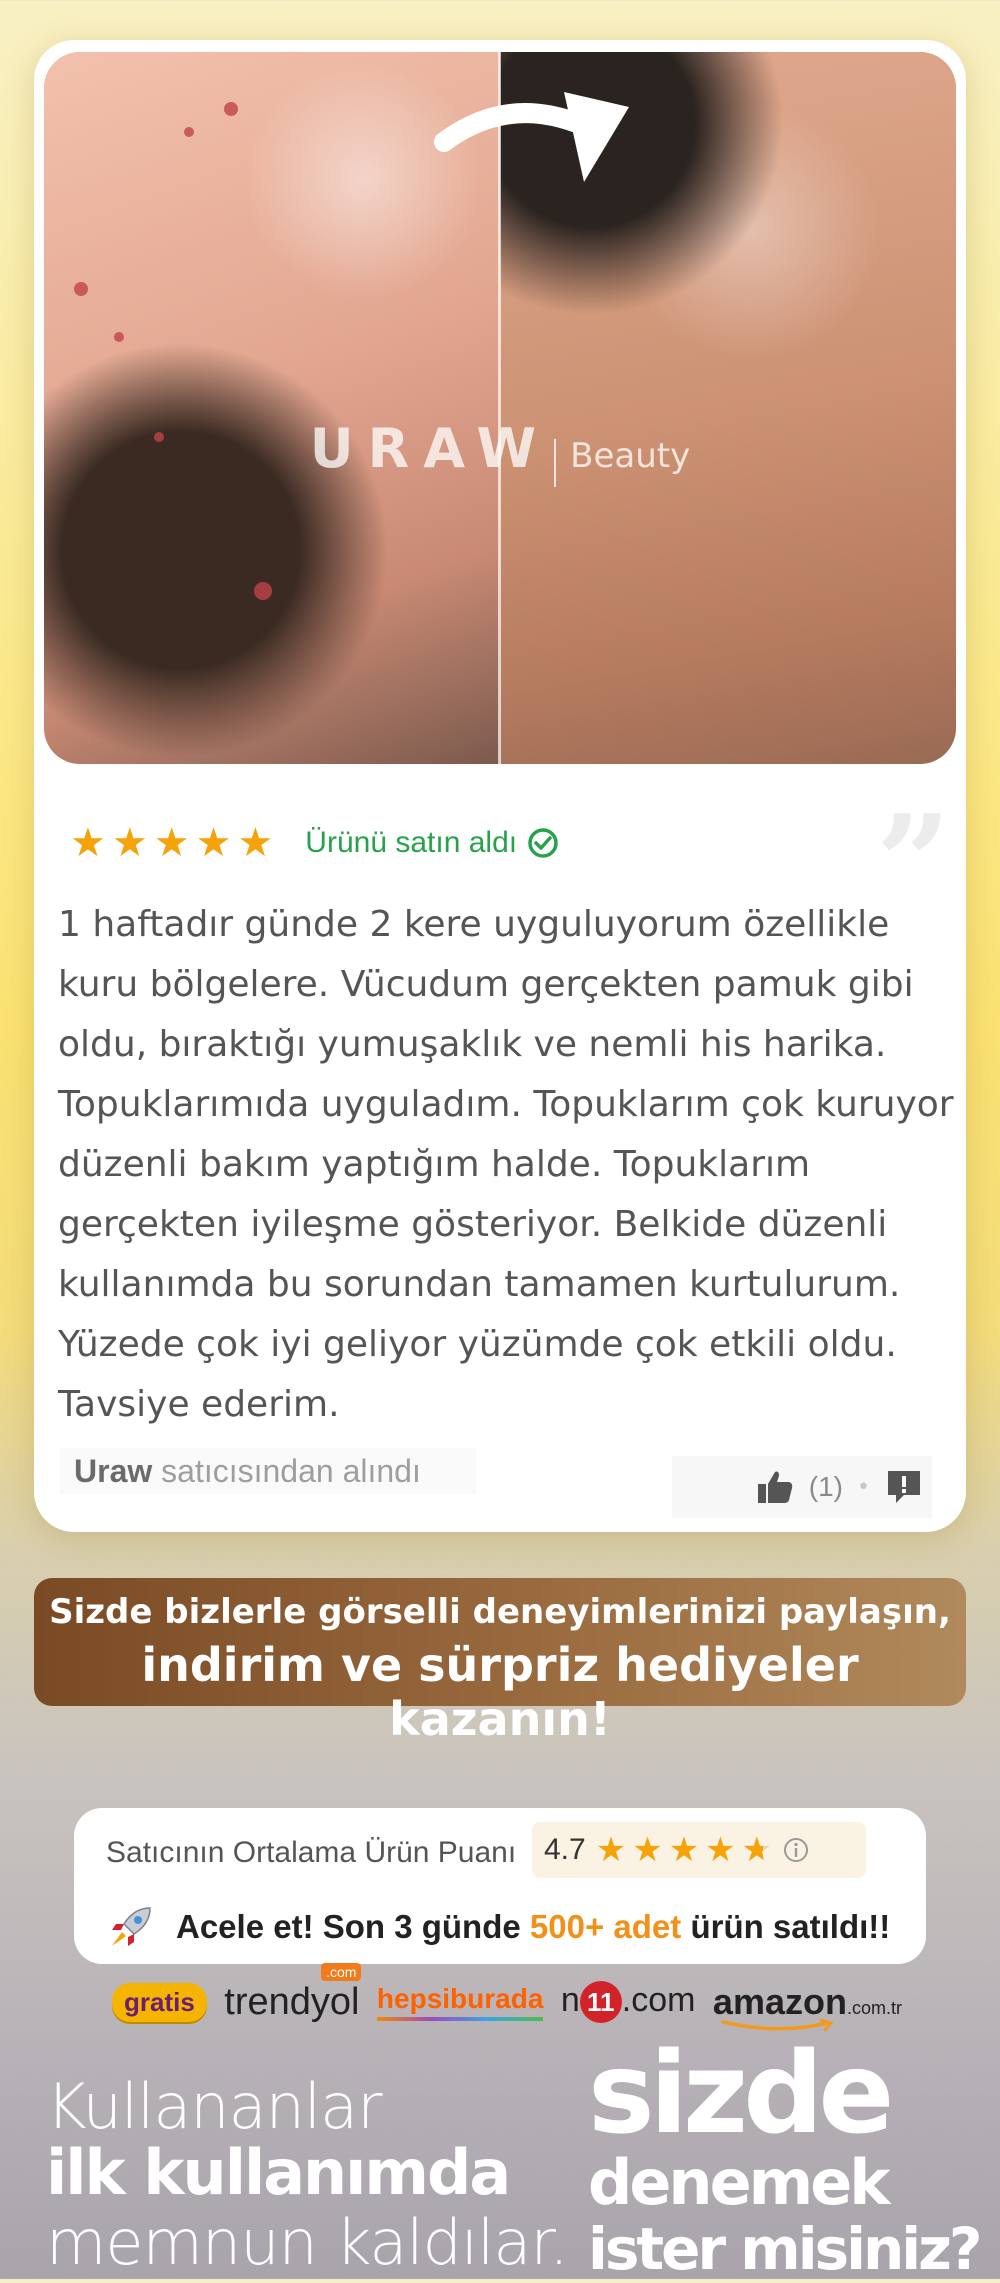 This screenshot has height=2283, width=1000. Describe the element at coordinates (531, 137) in the screenshot. I see `curved-arrow-icon` at that location.